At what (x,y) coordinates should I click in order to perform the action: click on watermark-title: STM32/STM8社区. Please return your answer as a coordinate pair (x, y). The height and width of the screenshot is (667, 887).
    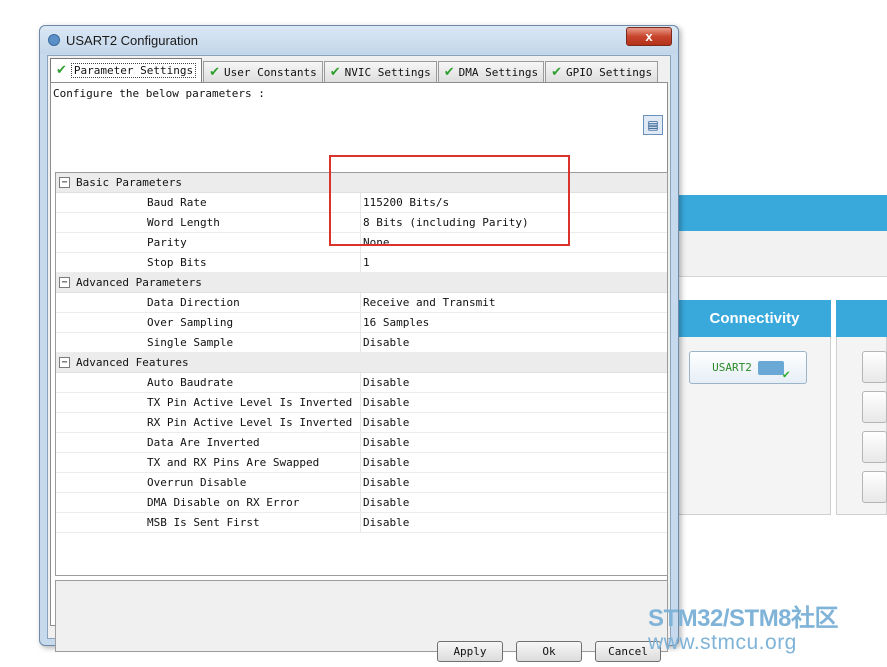
    Looking at the image, I should click on (743, 618).